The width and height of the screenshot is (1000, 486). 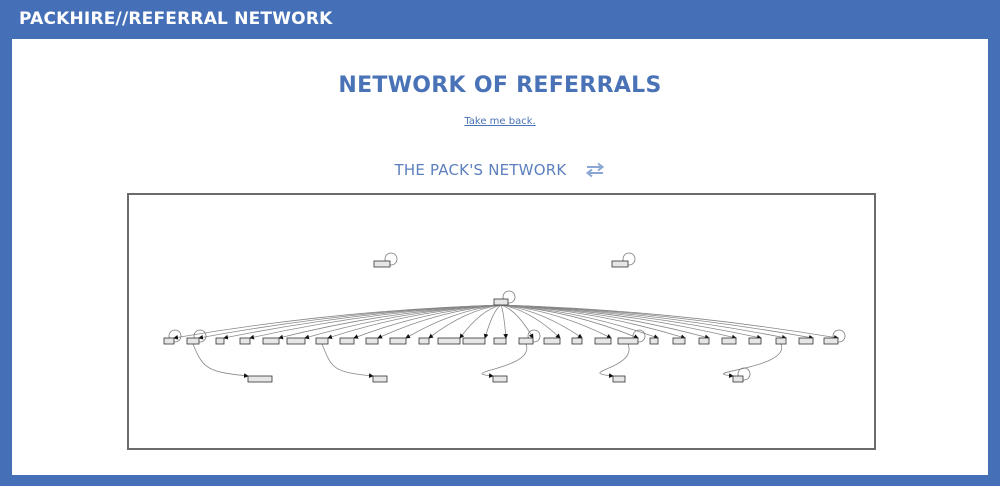 I want to click on swap-arrows-icon, so click(x=595, y=170).